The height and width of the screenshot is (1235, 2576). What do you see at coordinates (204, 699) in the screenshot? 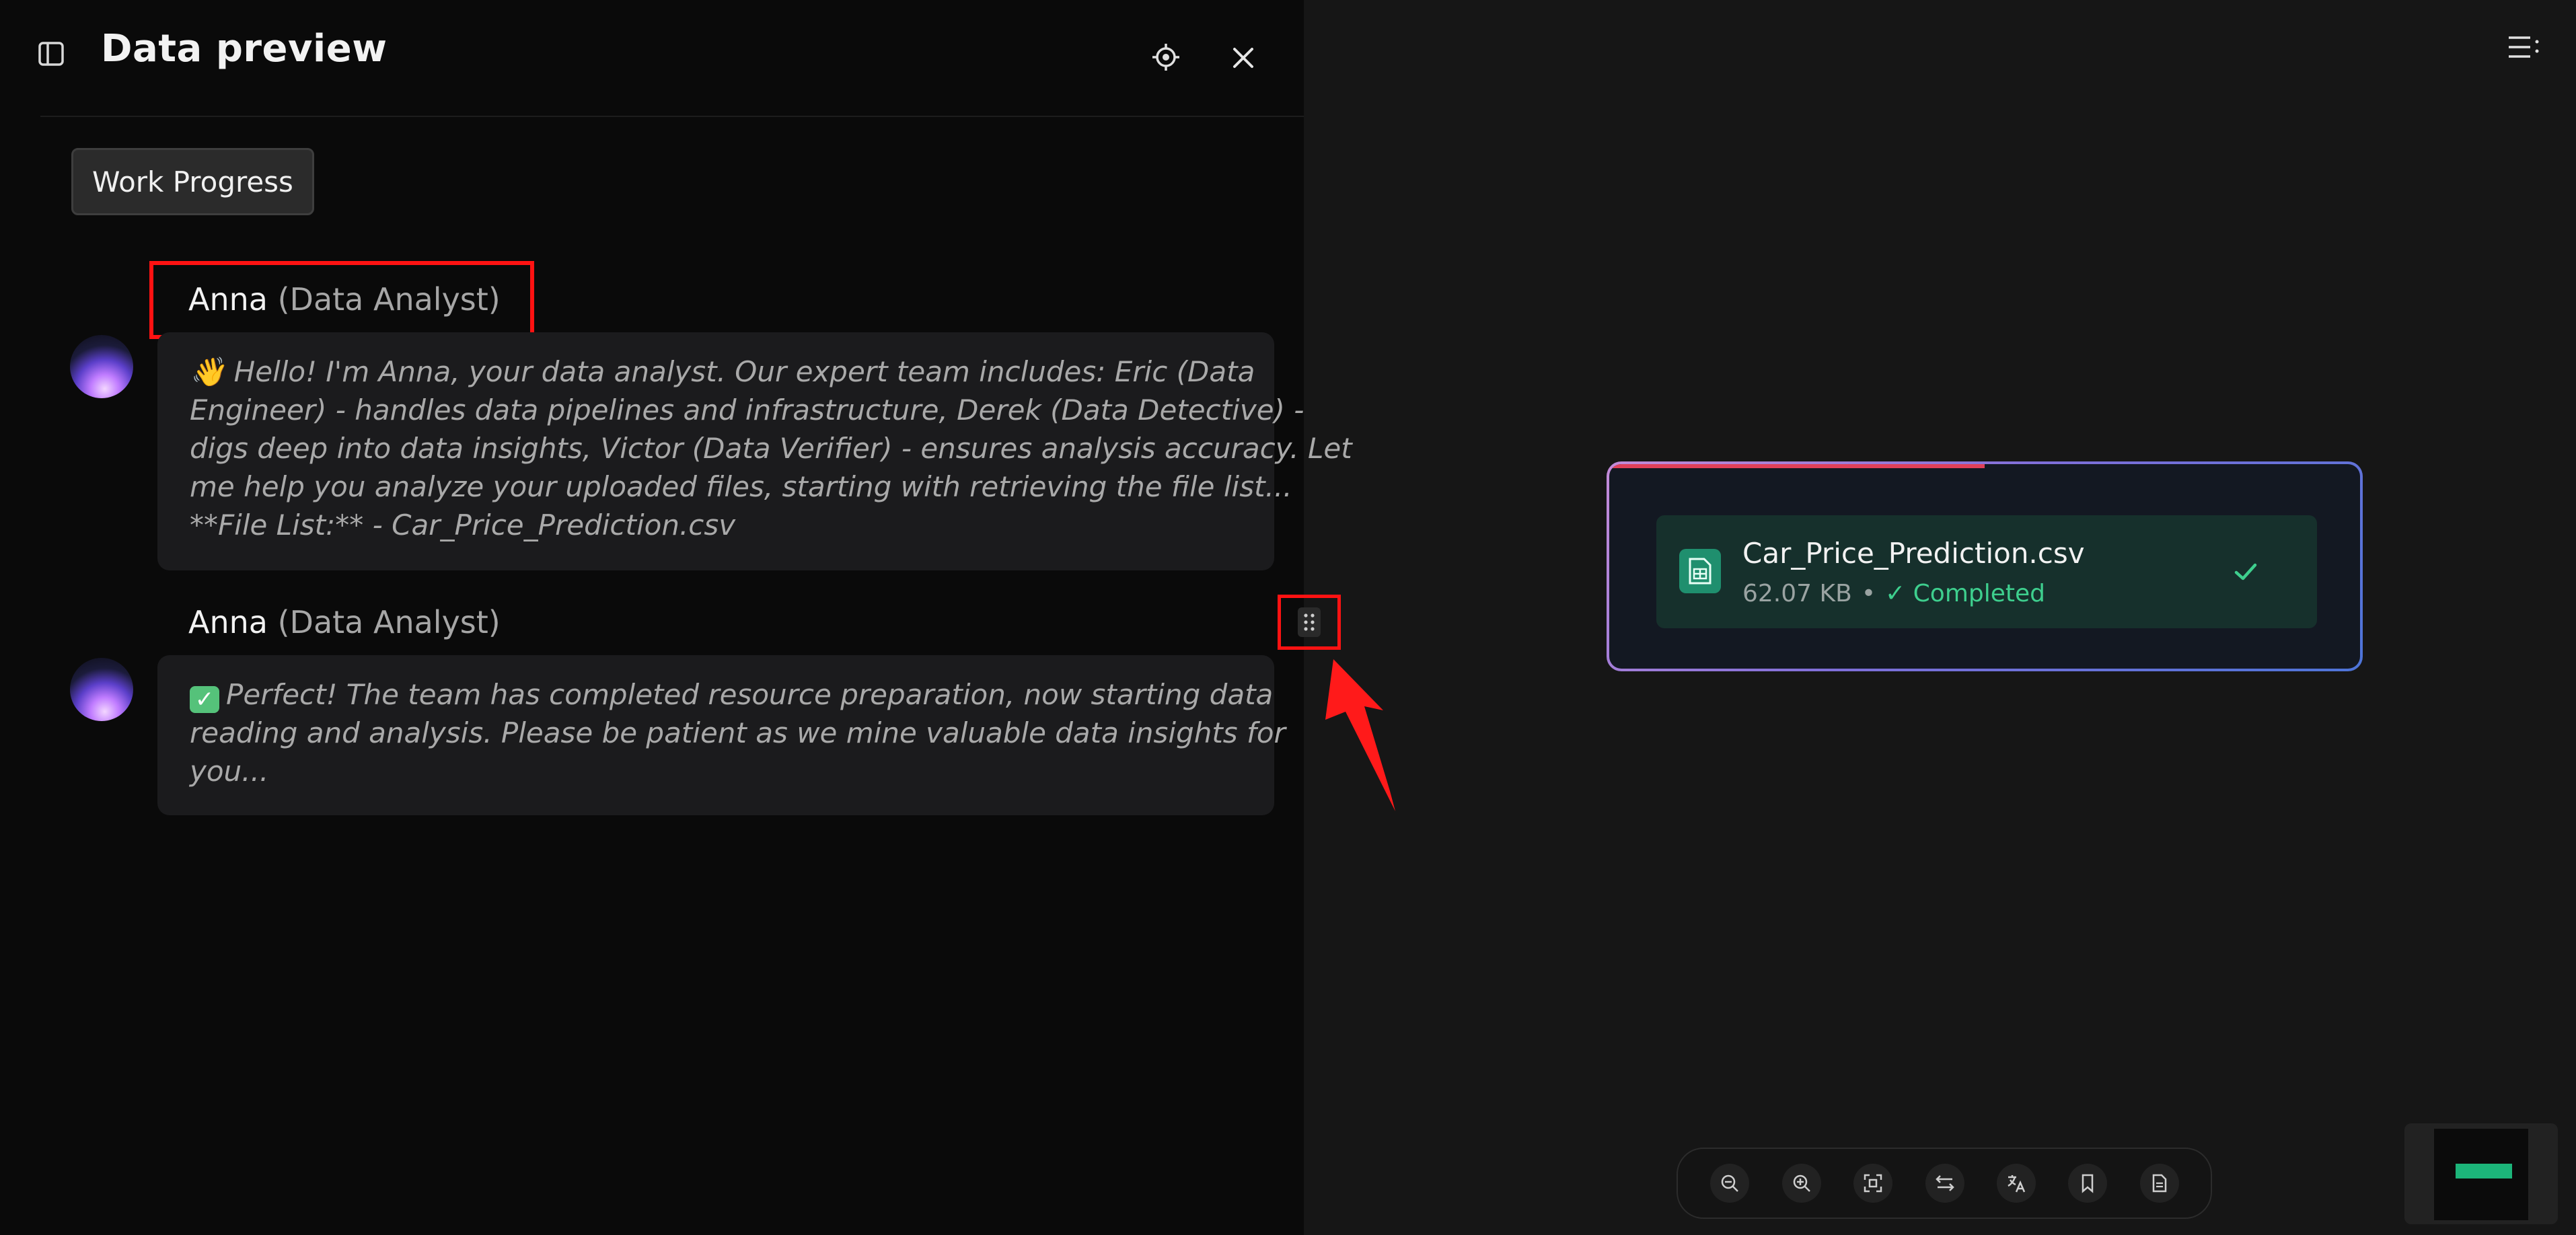
I see `check-mark-icon: ✓` at bounding box center [204, 699].